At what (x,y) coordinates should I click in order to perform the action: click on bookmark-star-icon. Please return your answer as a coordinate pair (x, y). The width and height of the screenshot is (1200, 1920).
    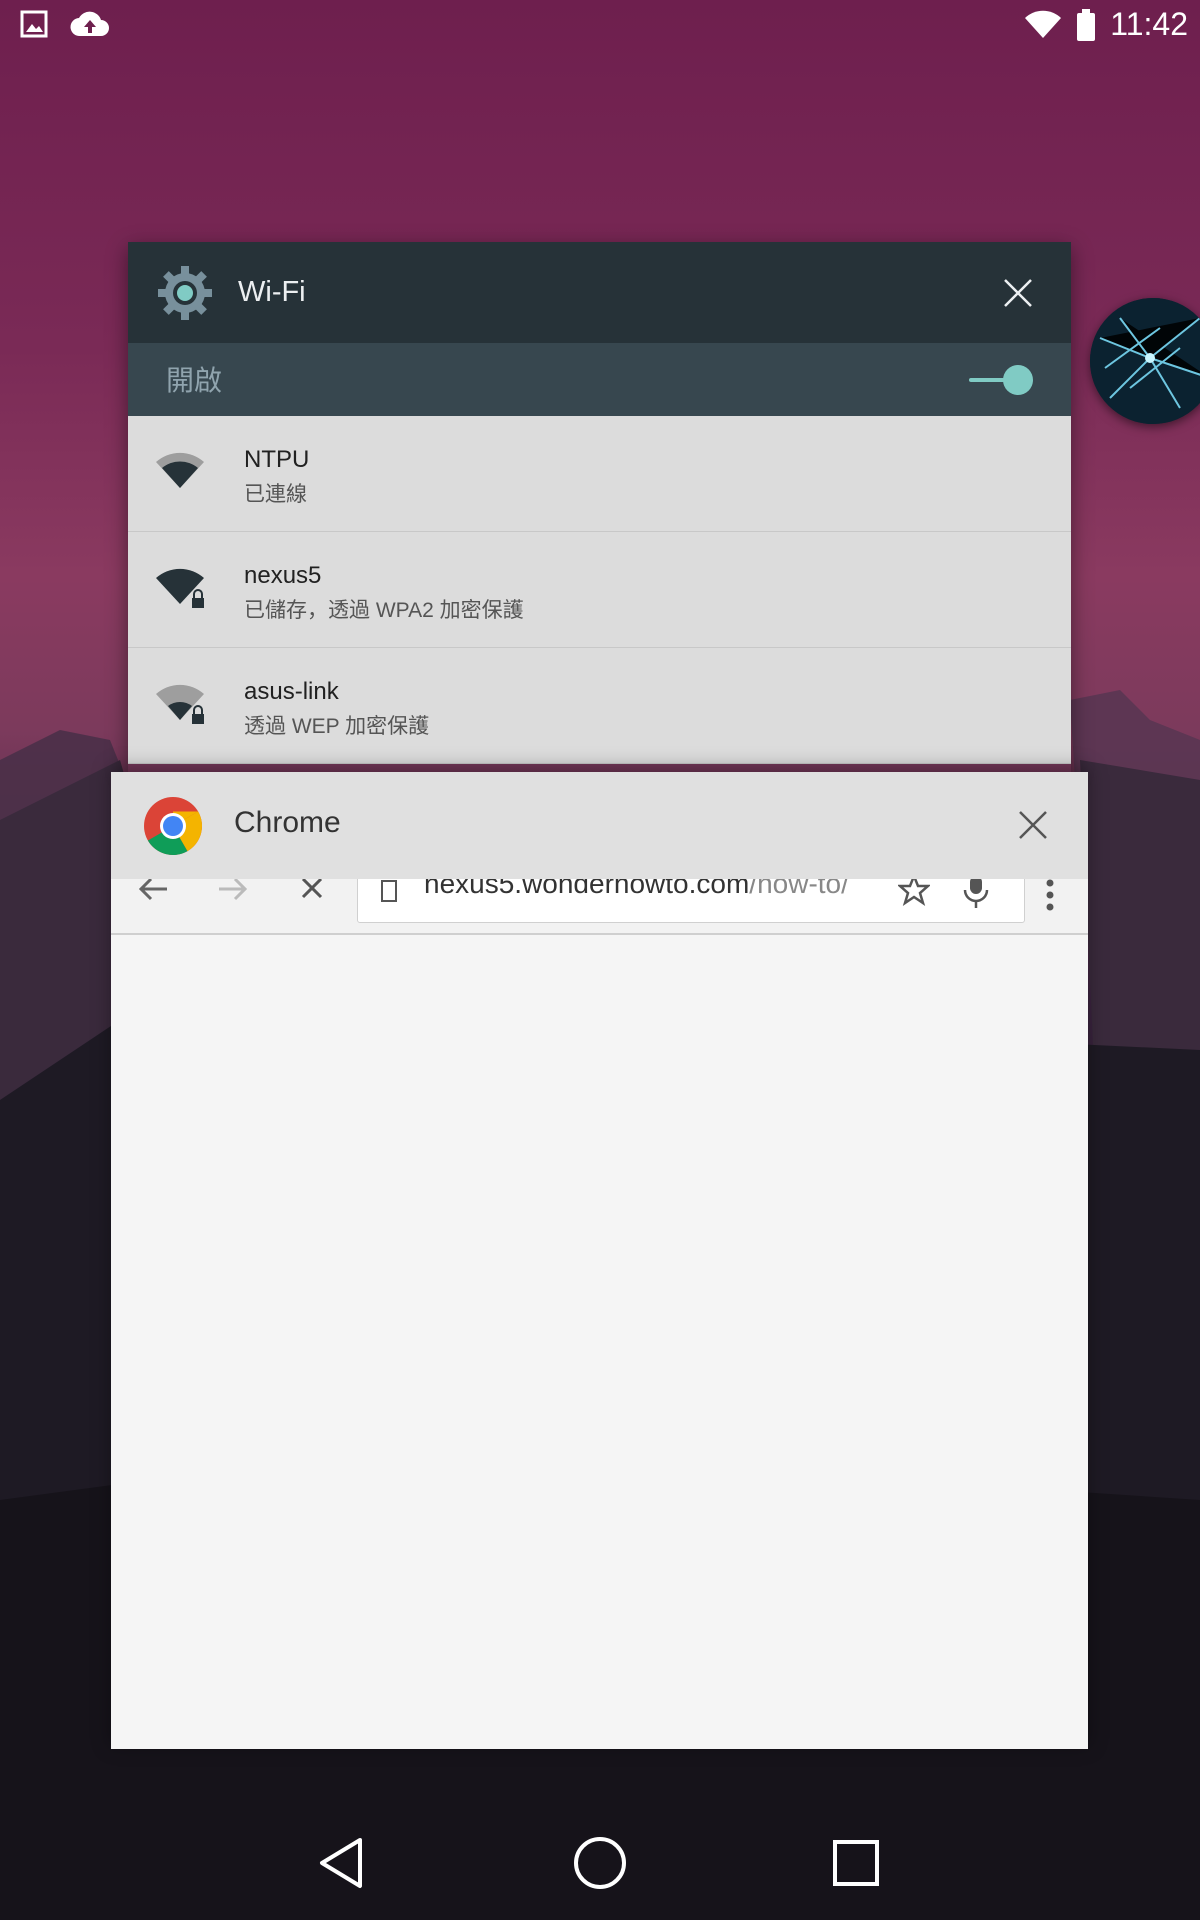
    Looking at the image, I should click on (914, 892).